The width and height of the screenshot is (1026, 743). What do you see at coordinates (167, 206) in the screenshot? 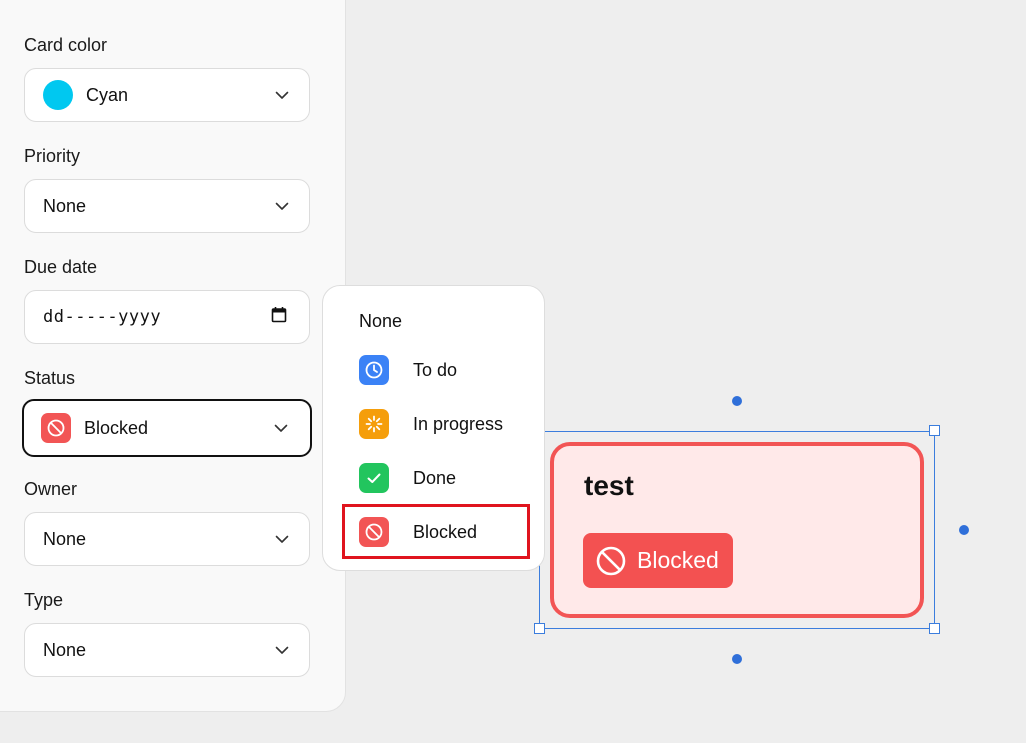
I see `priority-select: None` at bounding box center [167, 206].